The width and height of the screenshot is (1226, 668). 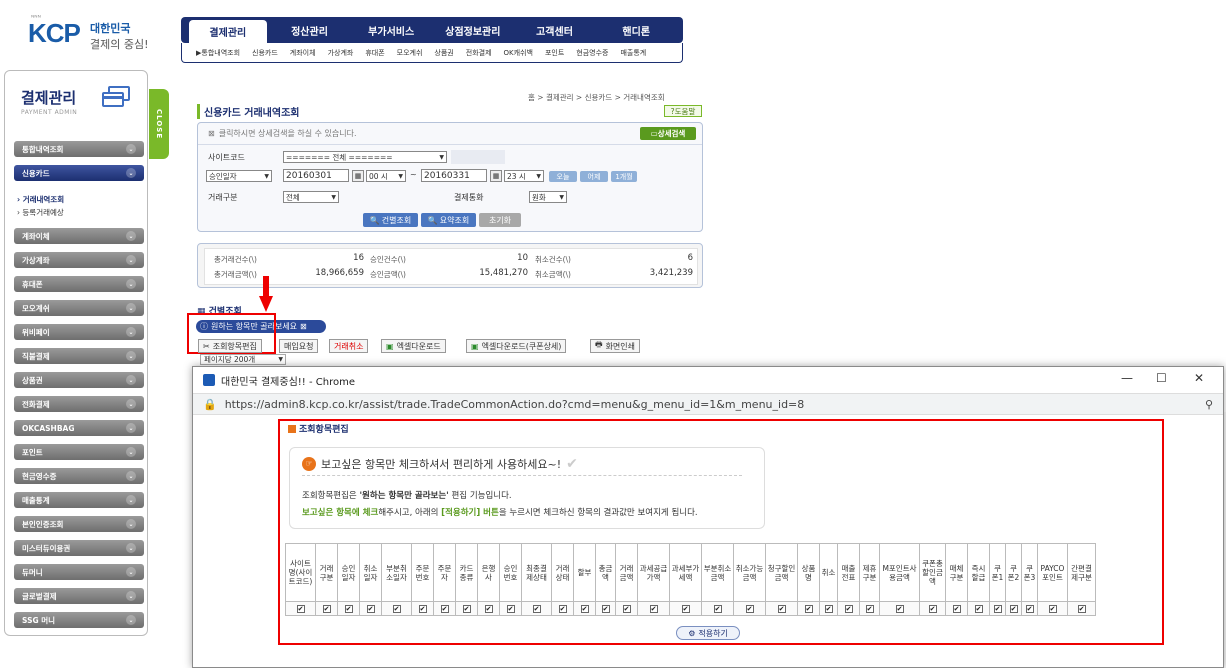 What do you see at coordinates (79, 620) in the screenshot?
I see `sidebar-item: SSG 머니 ⌄` at bounding box center [79, 620].